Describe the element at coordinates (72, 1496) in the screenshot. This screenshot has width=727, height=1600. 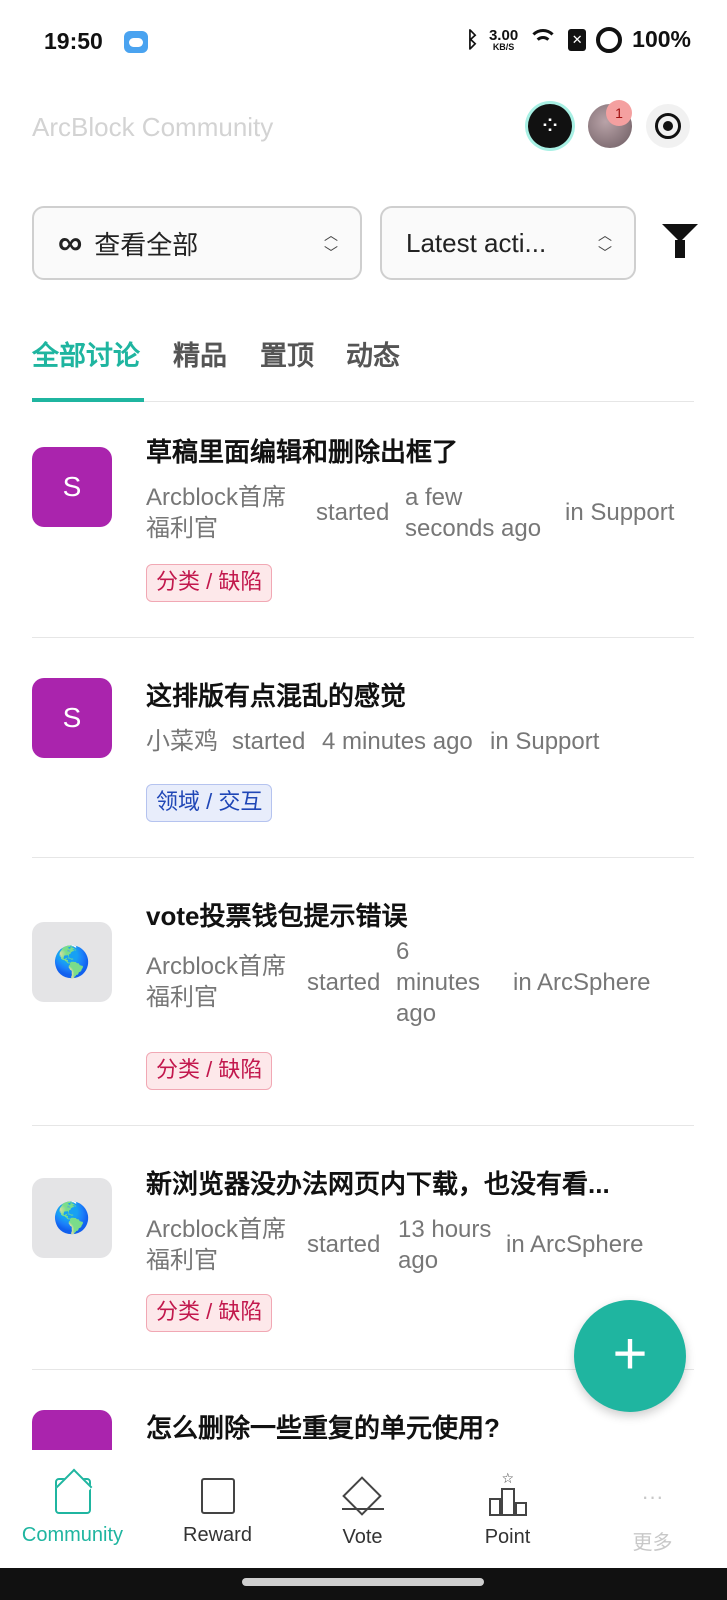
I see `home-icon` at that location.